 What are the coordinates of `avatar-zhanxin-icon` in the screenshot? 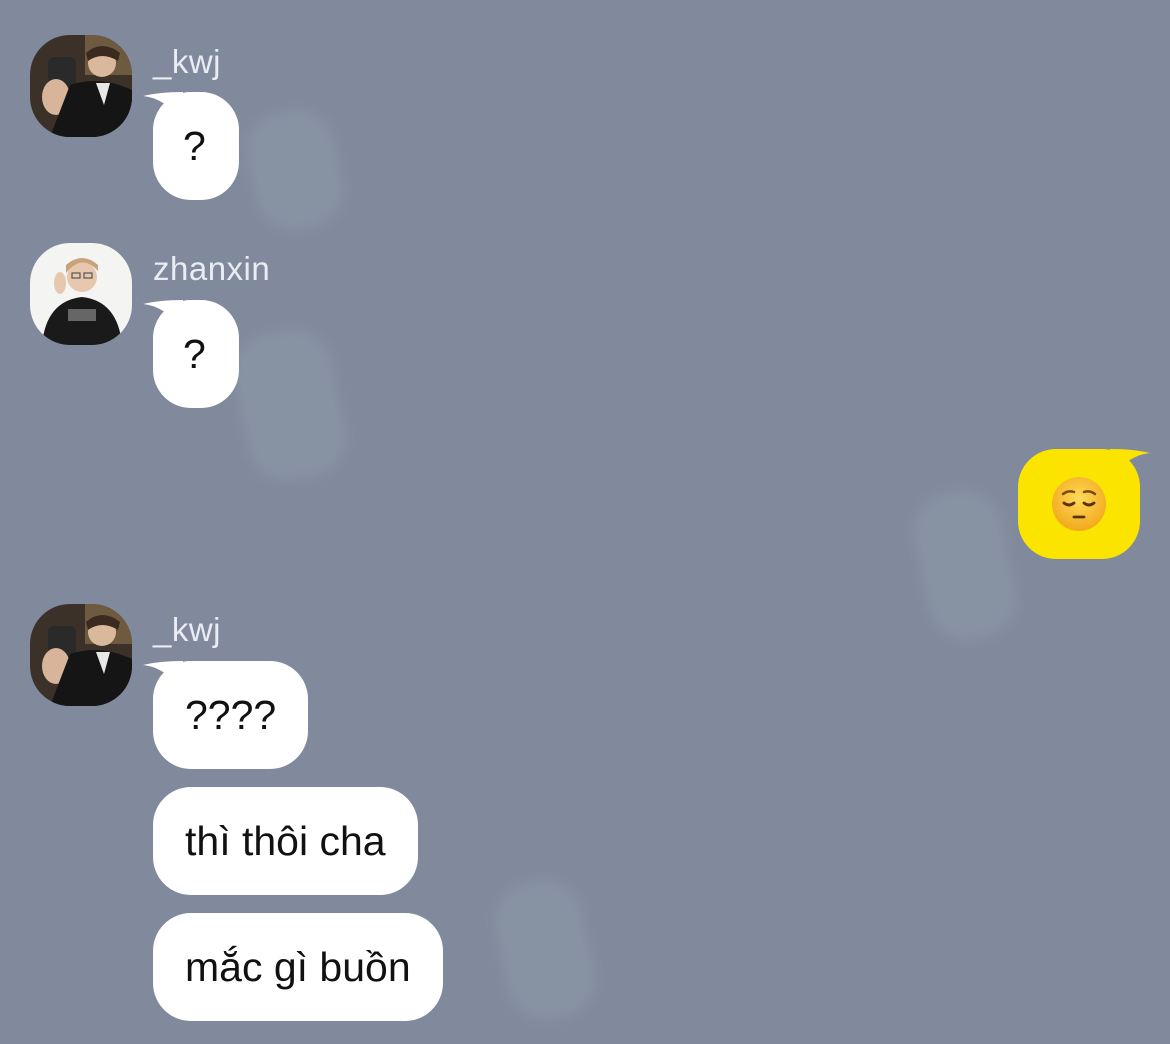 It's located at (81, 294).